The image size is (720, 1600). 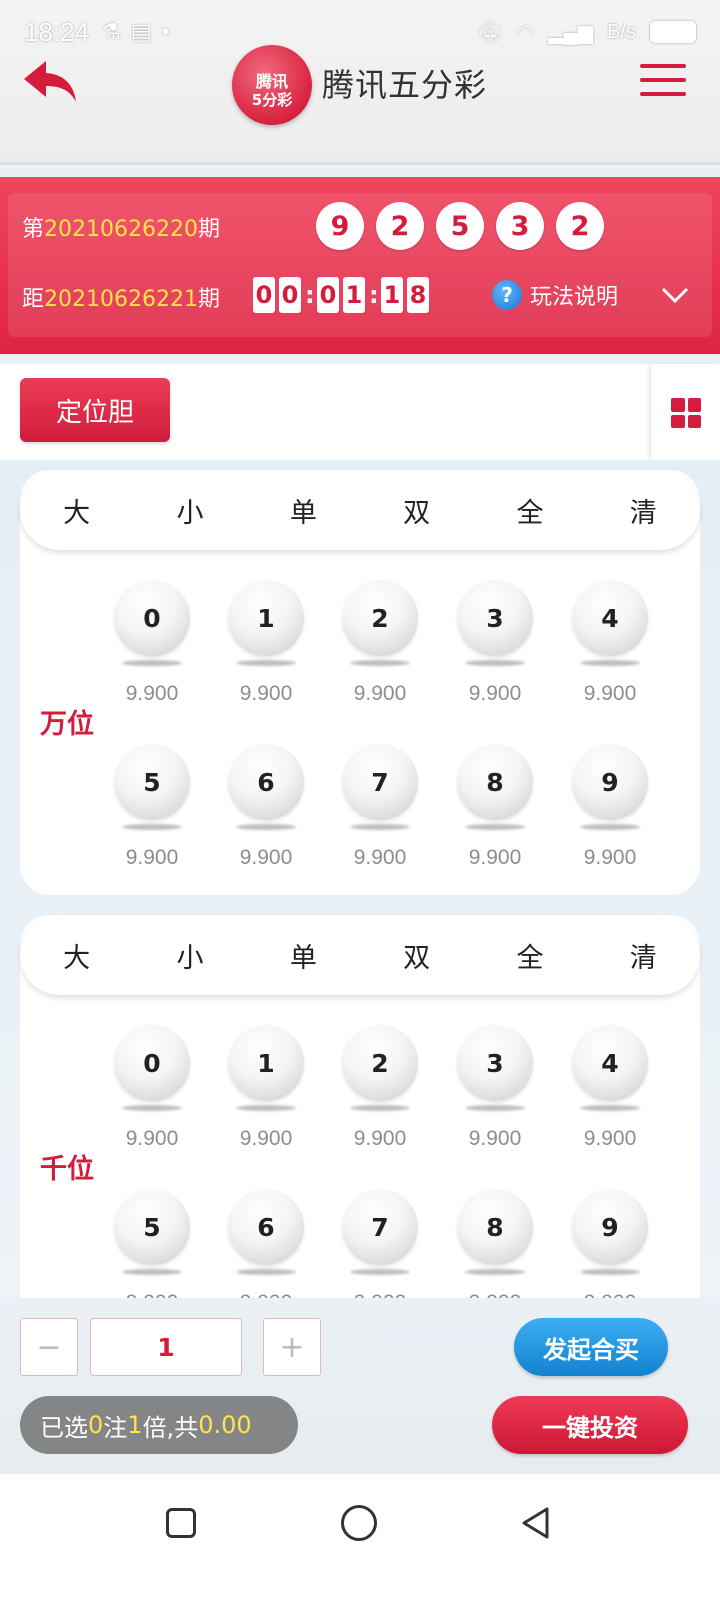 I want to click on number-ball-cell: 3 9.900, so click(x=495, y=1088).